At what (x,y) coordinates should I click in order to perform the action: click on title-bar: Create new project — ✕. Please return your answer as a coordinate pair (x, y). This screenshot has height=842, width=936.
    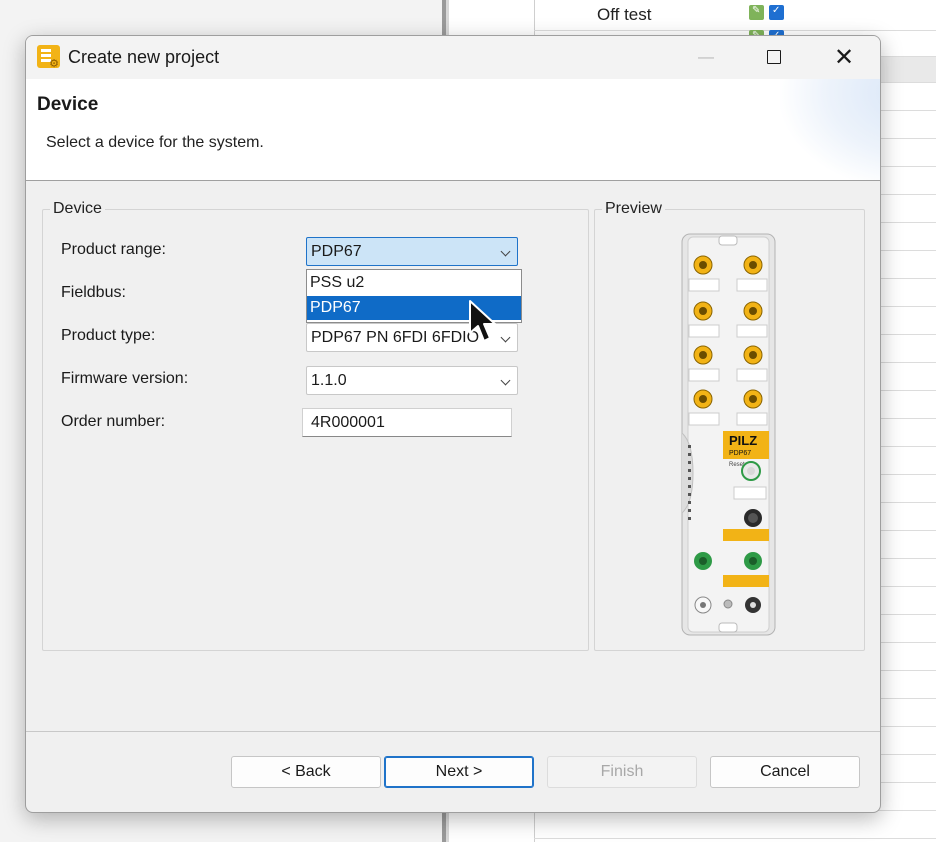
    Looking at the image, I should click on (453, 57).